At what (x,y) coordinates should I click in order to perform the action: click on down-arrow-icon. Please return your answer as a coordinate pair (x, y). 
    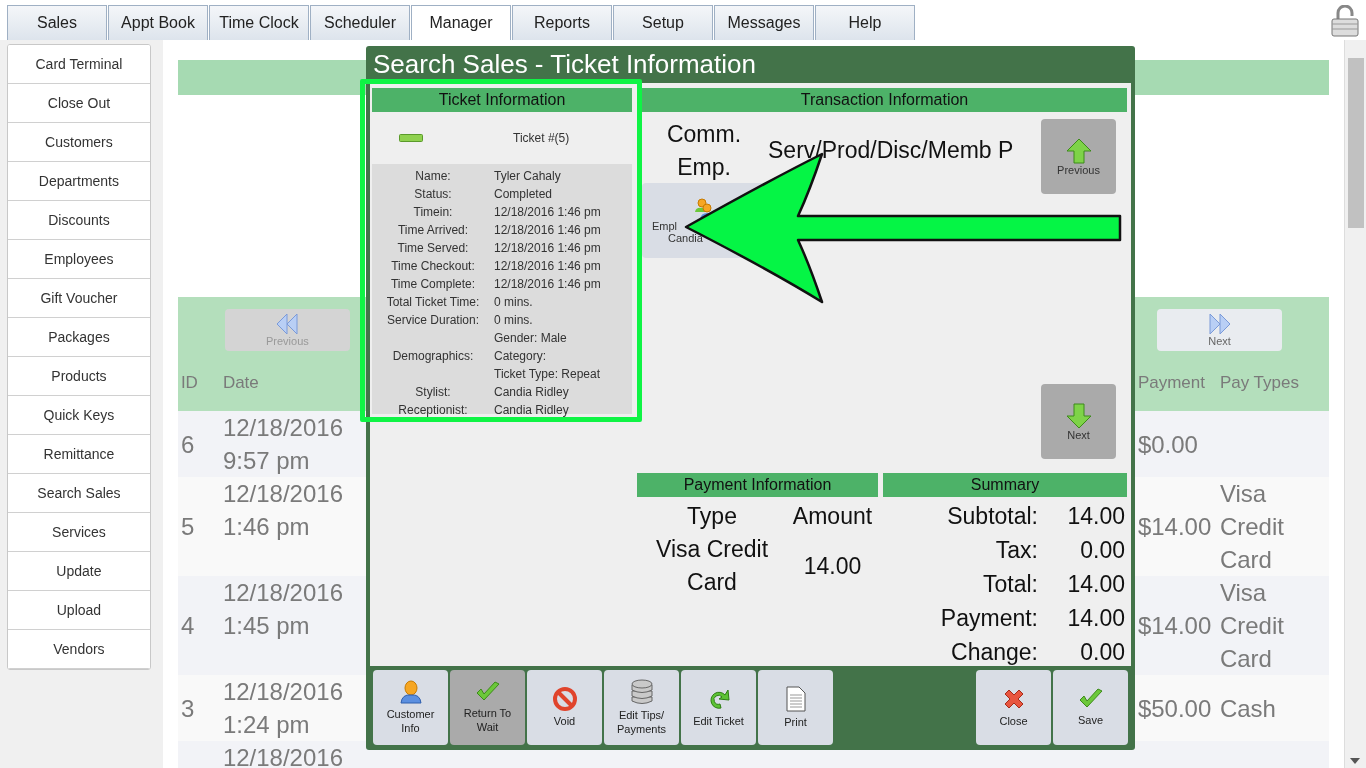
    Looking at the image, I should click on (1078, 415).